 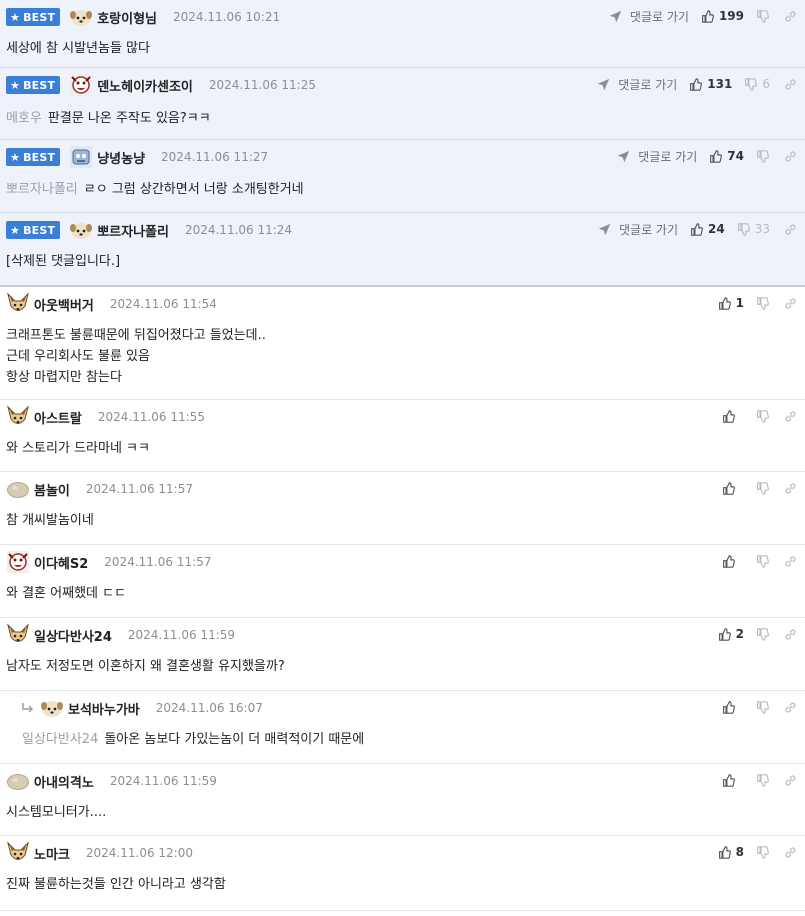 I want to click on comment-nickname: 이다혜S2, so click(x=61, y=562).